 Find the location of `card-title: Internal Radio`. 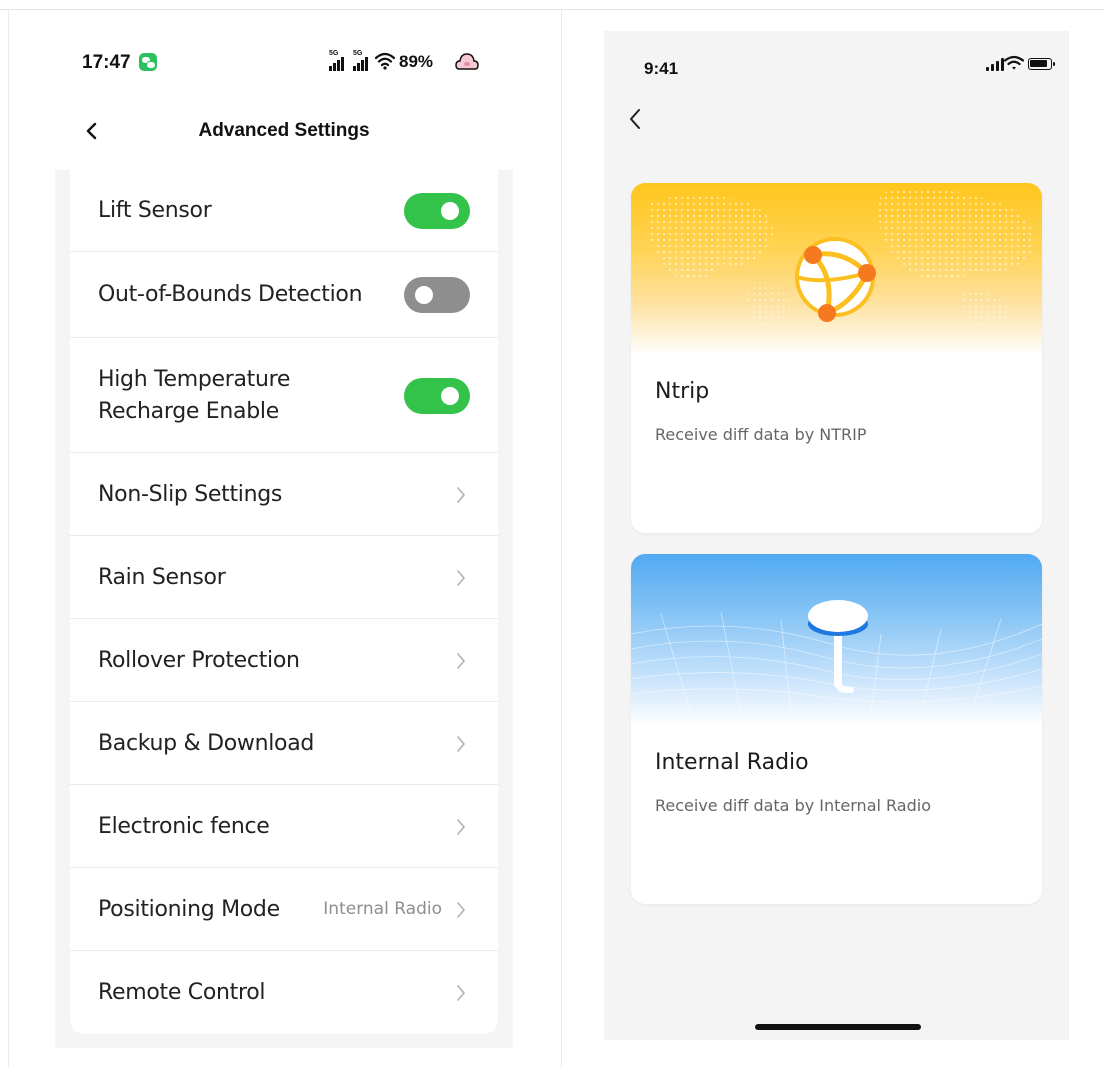

card-title: Internal Radio is located at coordinates (732, 762).